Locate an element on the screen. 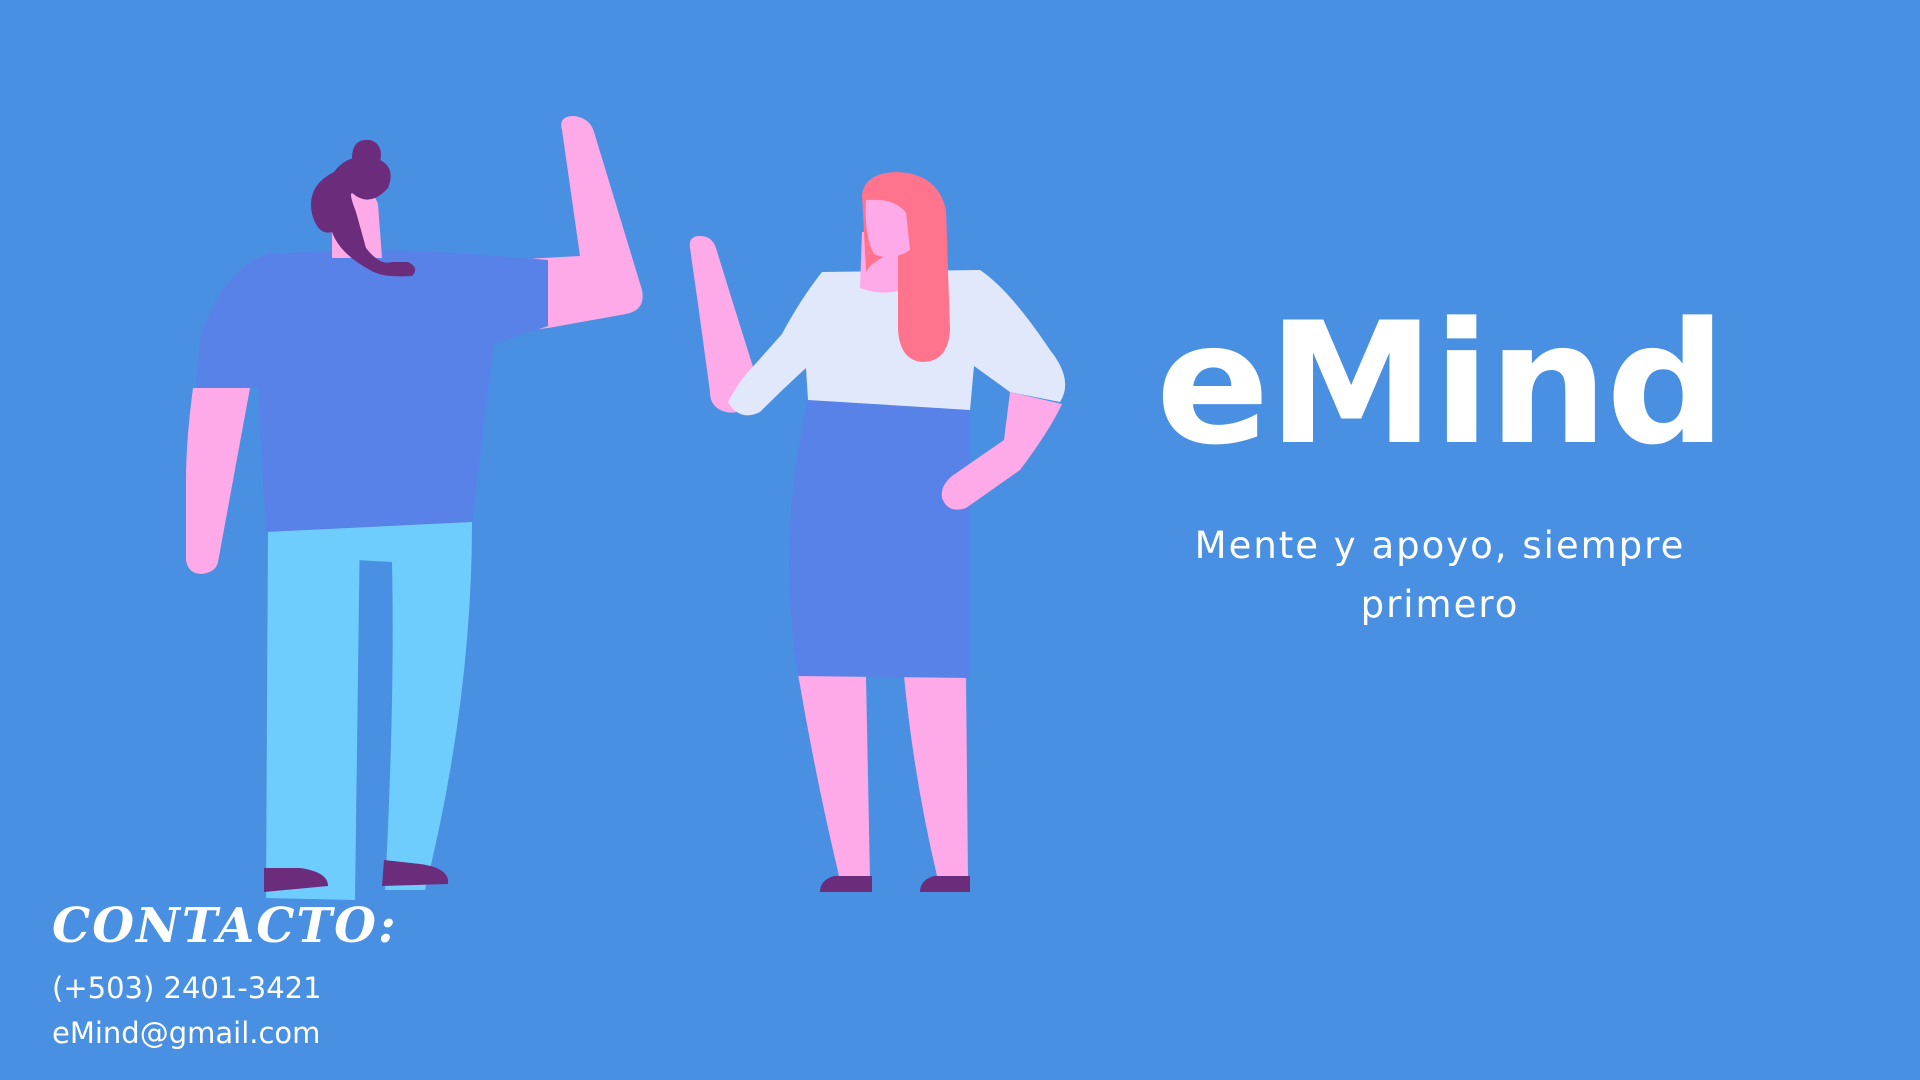  brand-block: eMind Mente y apoyo, siempre primero is located at coordinates (1440, 467).